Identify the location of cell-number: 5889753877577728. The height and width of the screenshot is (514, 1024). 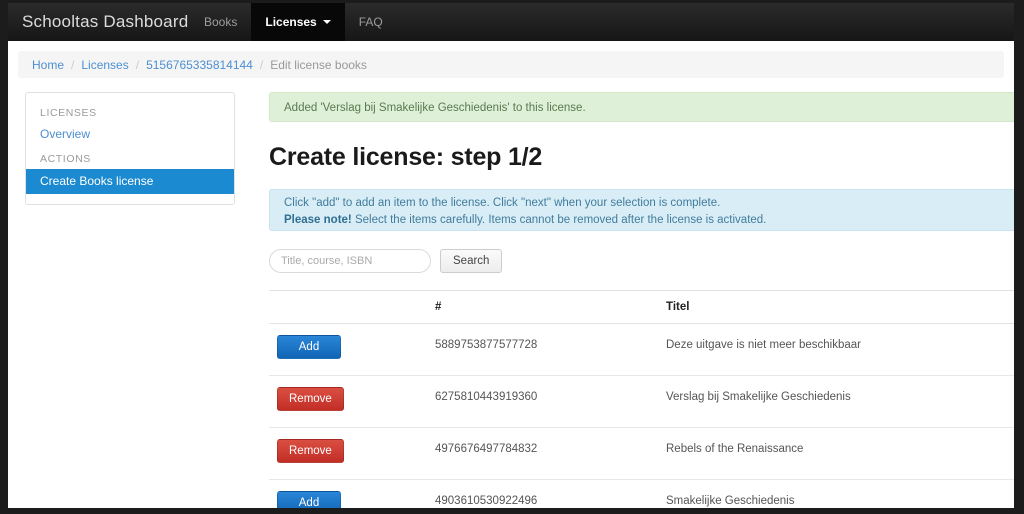
(542, 349).